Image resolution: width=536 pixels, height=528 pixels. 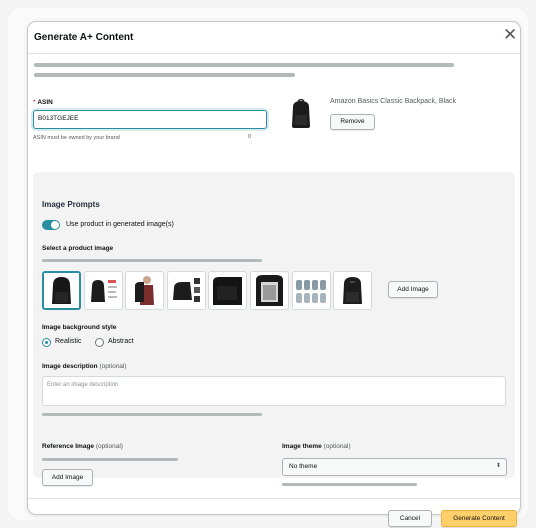 What do you see at coordinates (510, 34) in the screenshot?
I see `close-icon: ✕` at bounding box center [510, 34].